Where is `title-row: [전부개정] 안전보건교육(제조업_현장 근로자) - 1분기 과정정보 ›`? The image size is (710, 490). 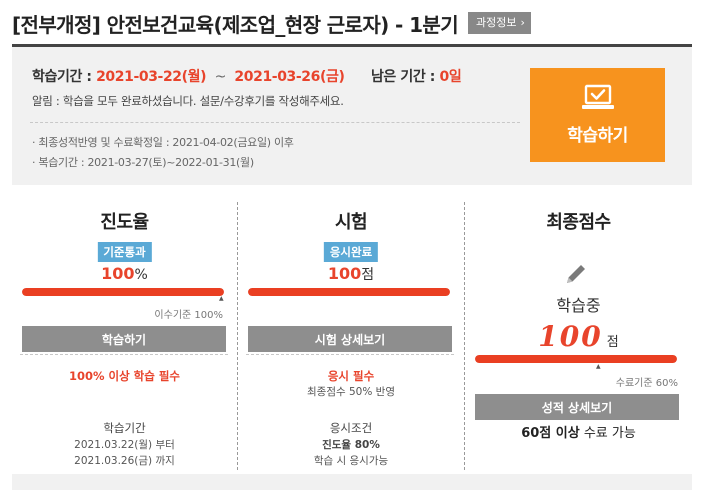
title-row: [전부개정] 안전보건교육(제조업_현장 근로자) - 1분기 과정정보 › is located at coordinates (271, 23).